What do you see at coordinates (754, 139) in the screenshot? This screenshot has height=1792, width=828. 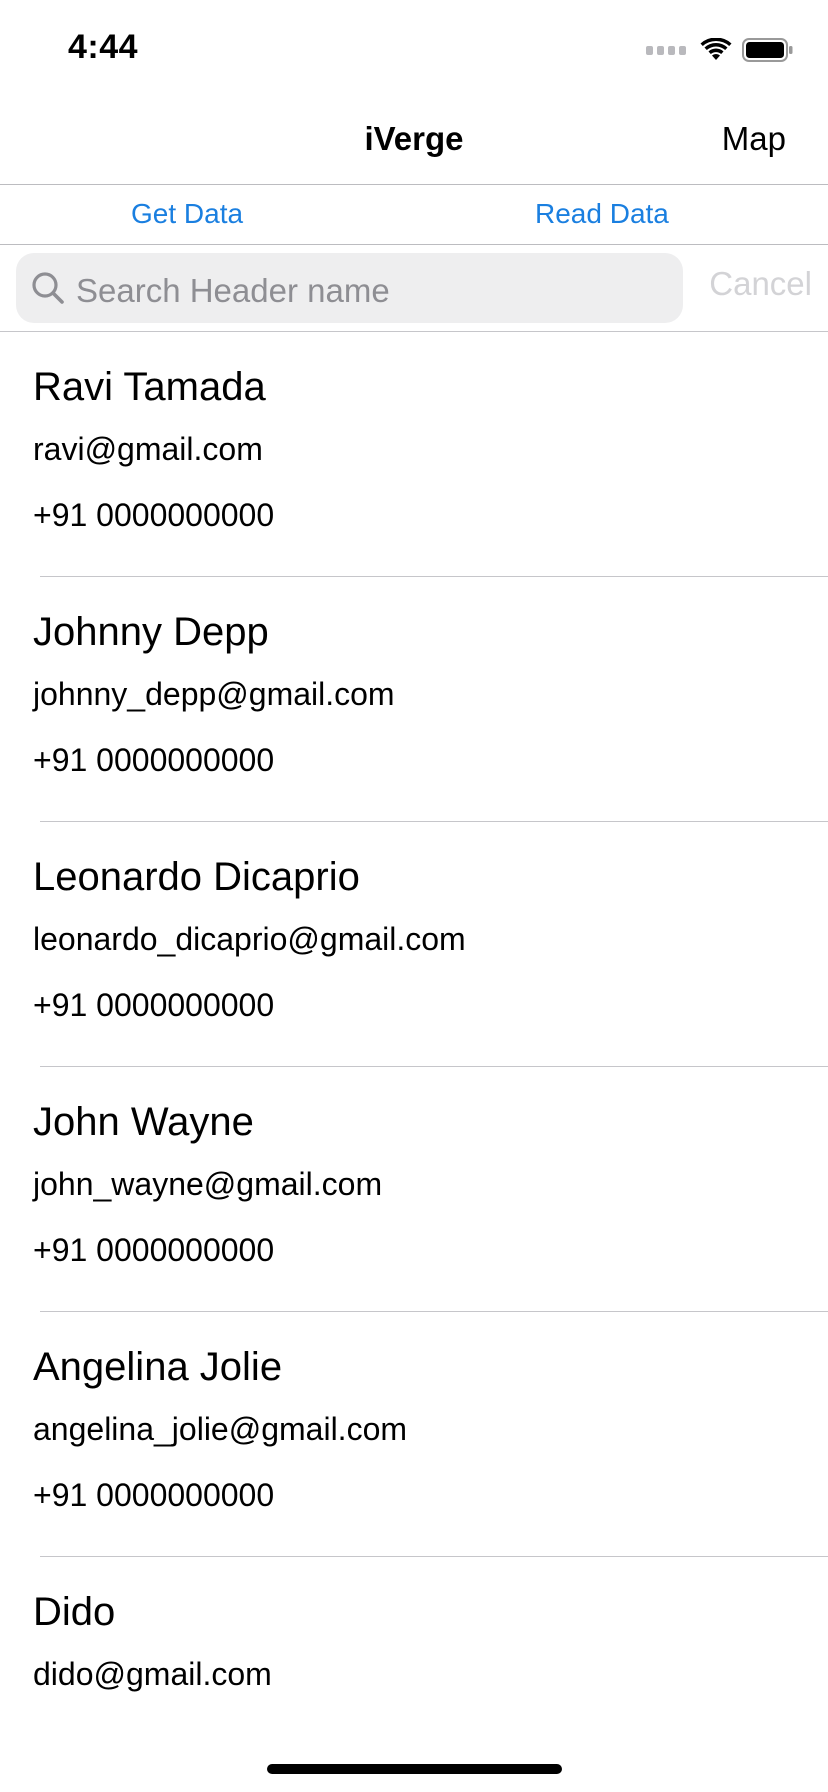 I see `map-button: Map` at bounding box center [754, 139].